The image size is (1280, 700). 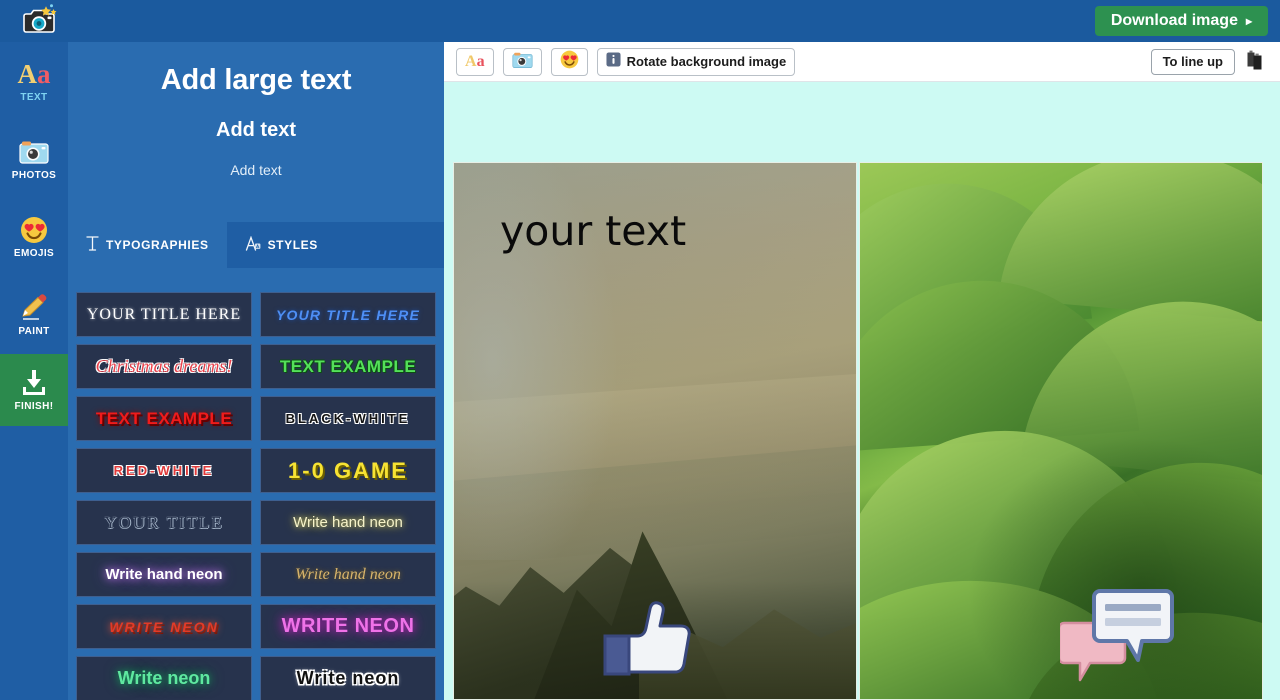 I want to click on panel-header: Add large text Add text Add text, so click(x=256, y=117).